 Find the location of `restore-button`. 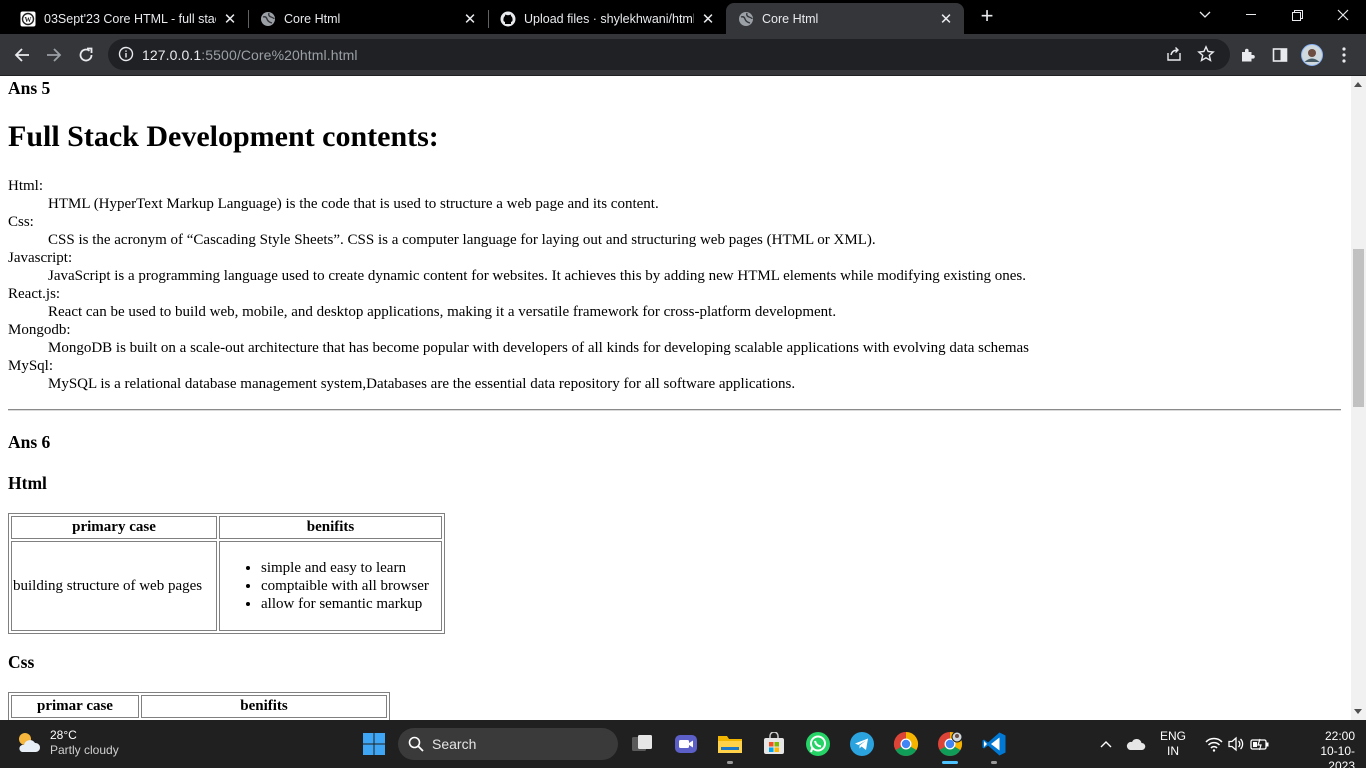

restore-button is located at coordinates (1297, 15).